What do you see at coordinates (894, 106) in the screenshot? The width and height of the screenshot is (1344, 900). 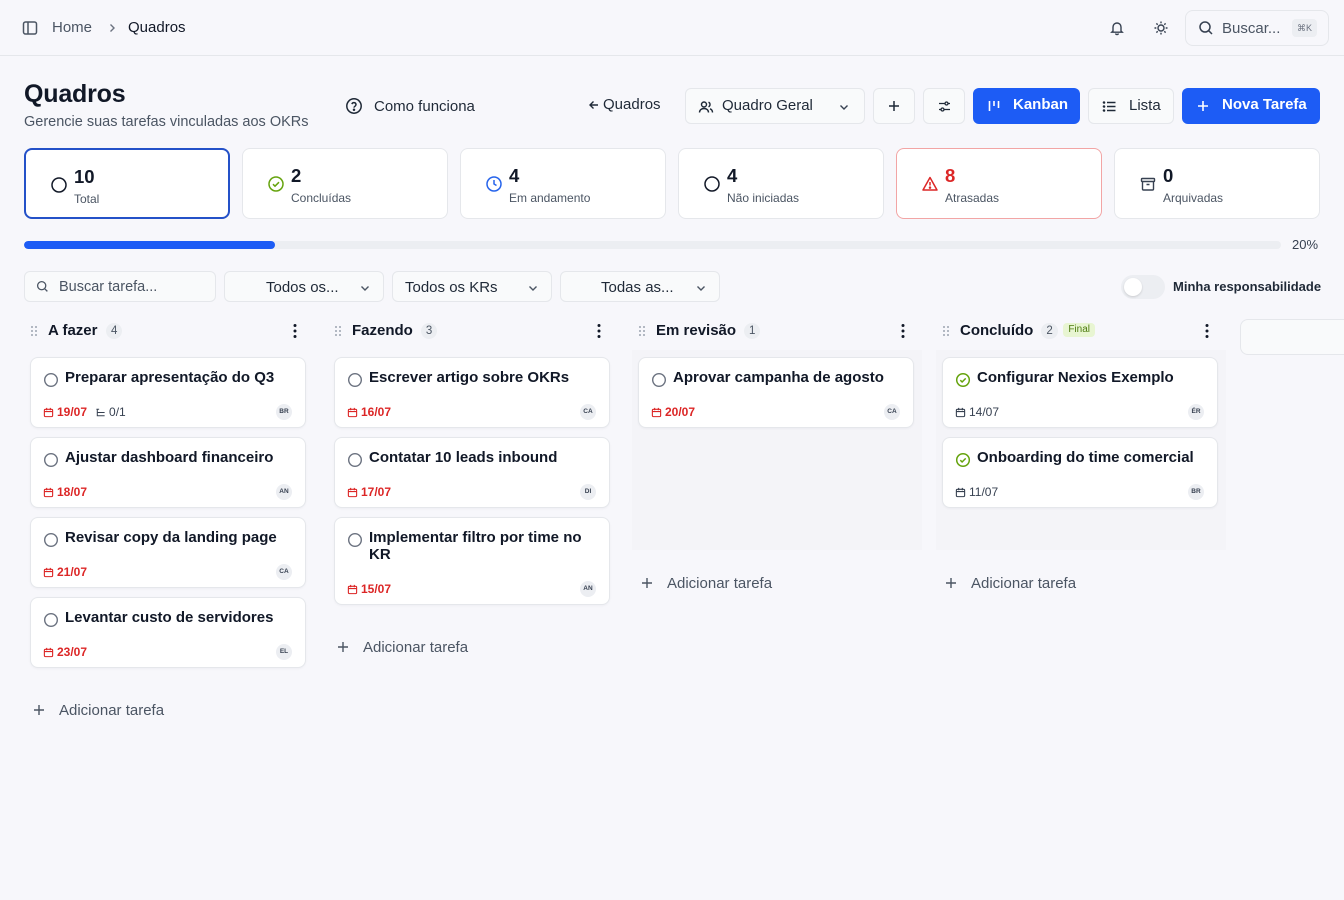 I see `add-board-button` at bounding box center [894, 106].